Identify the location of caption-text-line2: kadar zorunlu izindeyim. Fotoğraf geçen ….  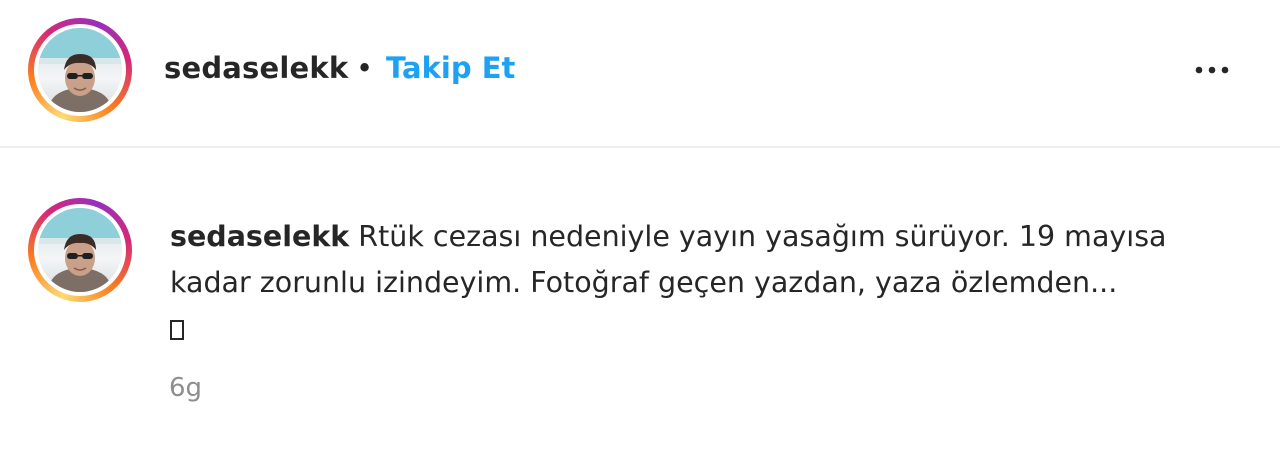
(644, 282).